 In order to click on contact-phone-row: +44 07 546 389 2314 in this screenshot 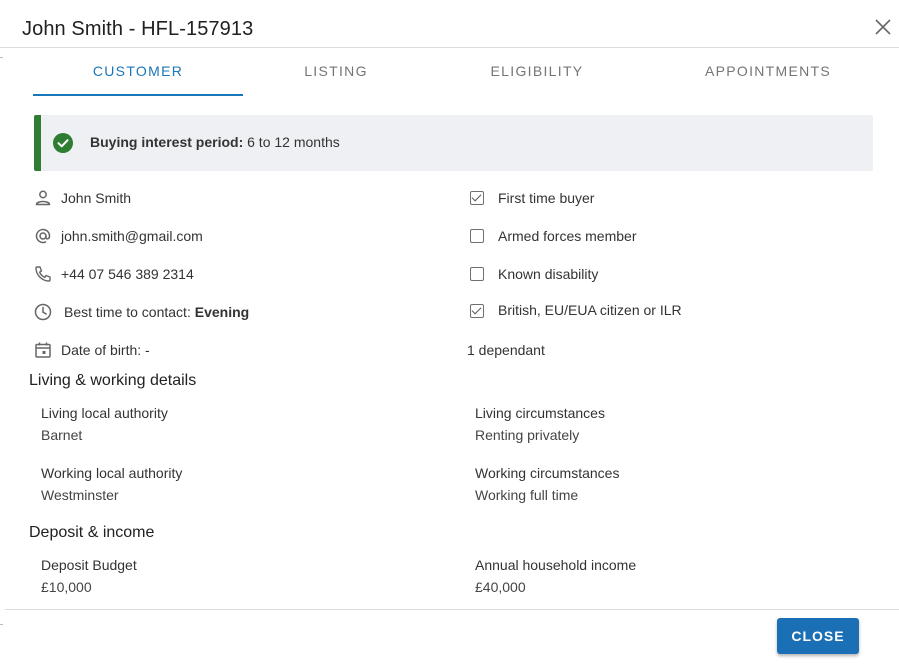, I will do `click(113, 274)`.